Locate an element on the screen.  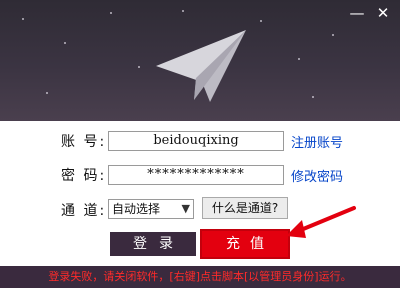
password-label: 密 码: is located at coordinates (84, 176).